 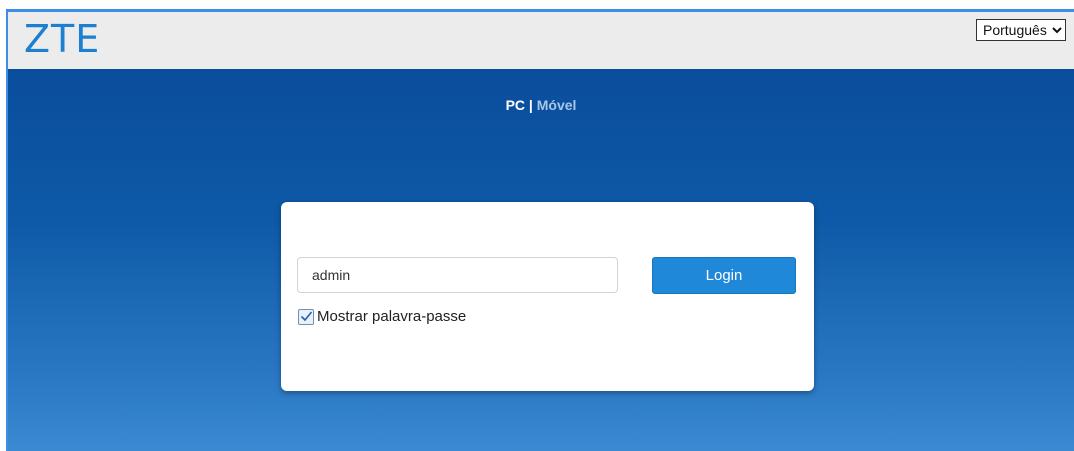 I want to click on show-password-row: Mostrar palavra-passe, so click(x=382, y=316).